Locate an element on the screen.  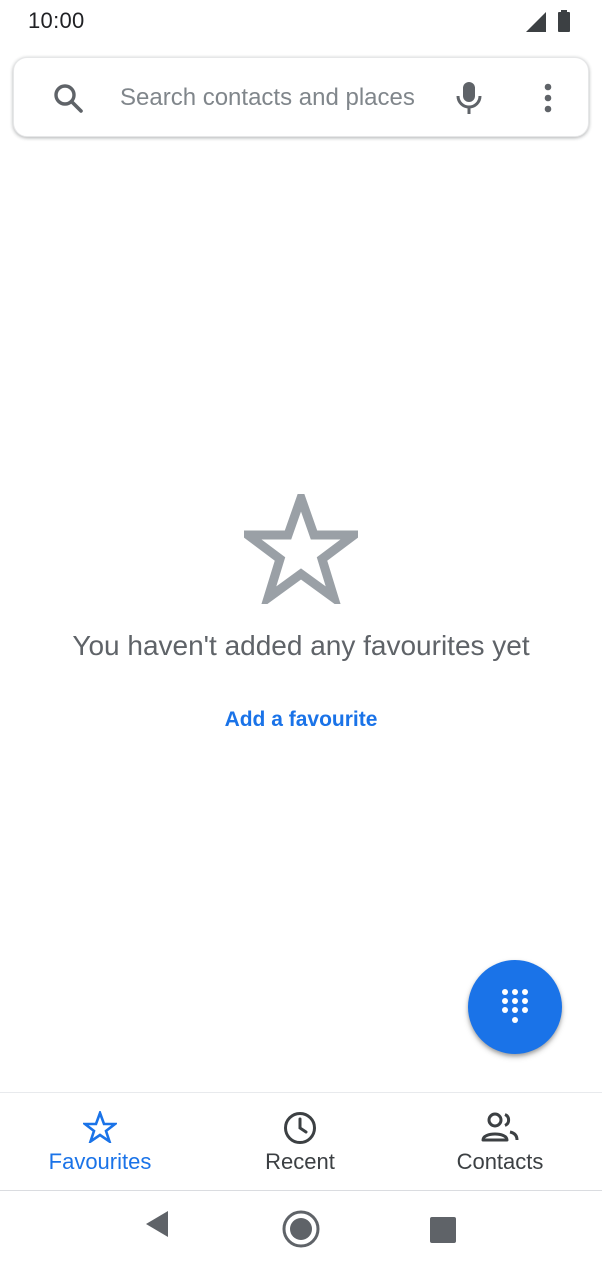
tab-label: Contacts is located at coordinates (500, 1161).